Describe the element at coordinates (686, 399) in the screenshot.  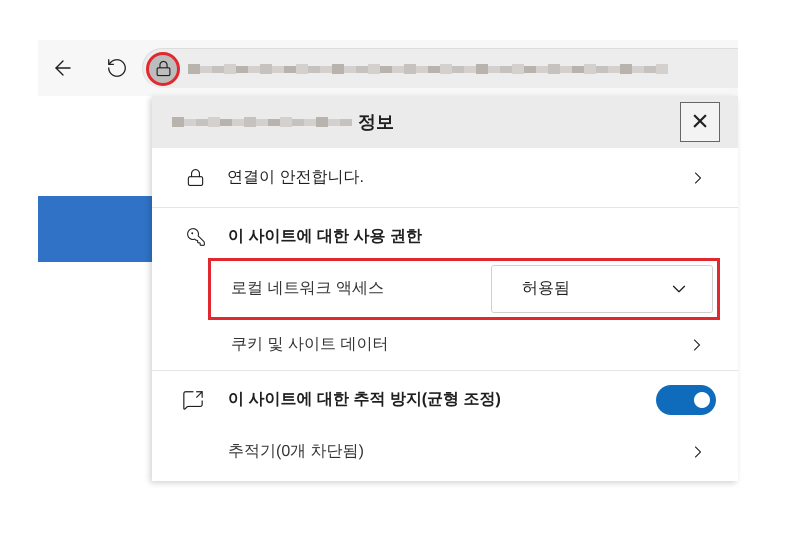
I see `tracking-toggle` at that location.